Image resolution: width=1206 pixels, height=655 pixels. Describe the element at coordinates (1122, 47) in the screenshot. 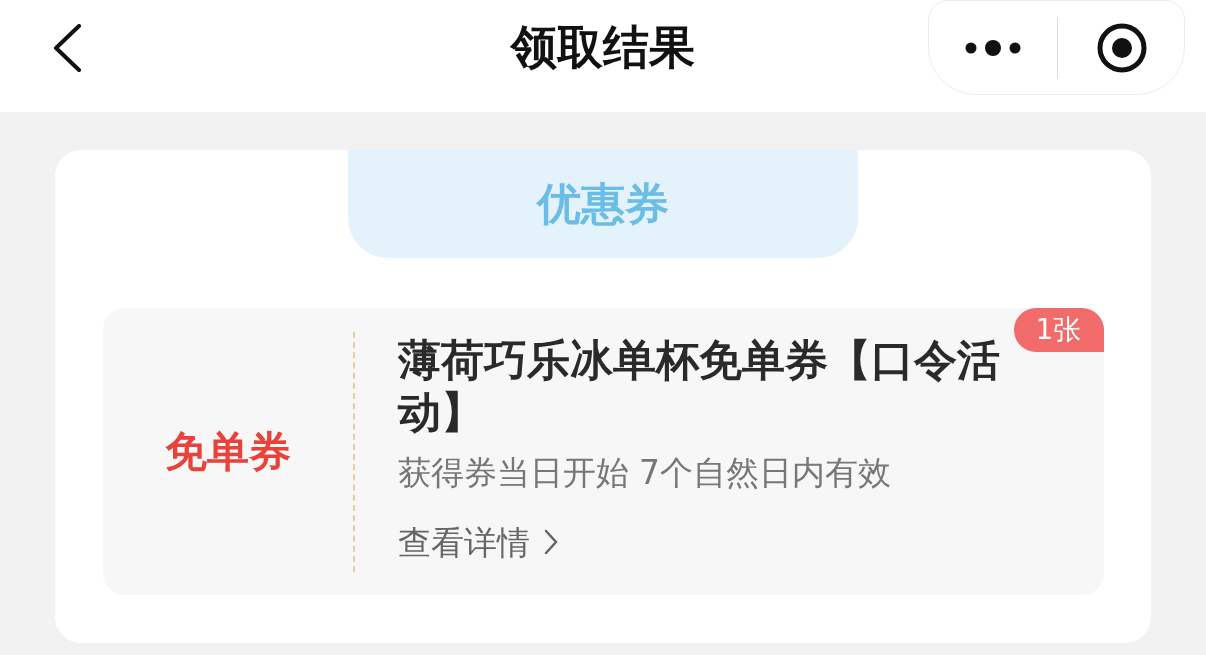

I see `close-target-icon` at that location.